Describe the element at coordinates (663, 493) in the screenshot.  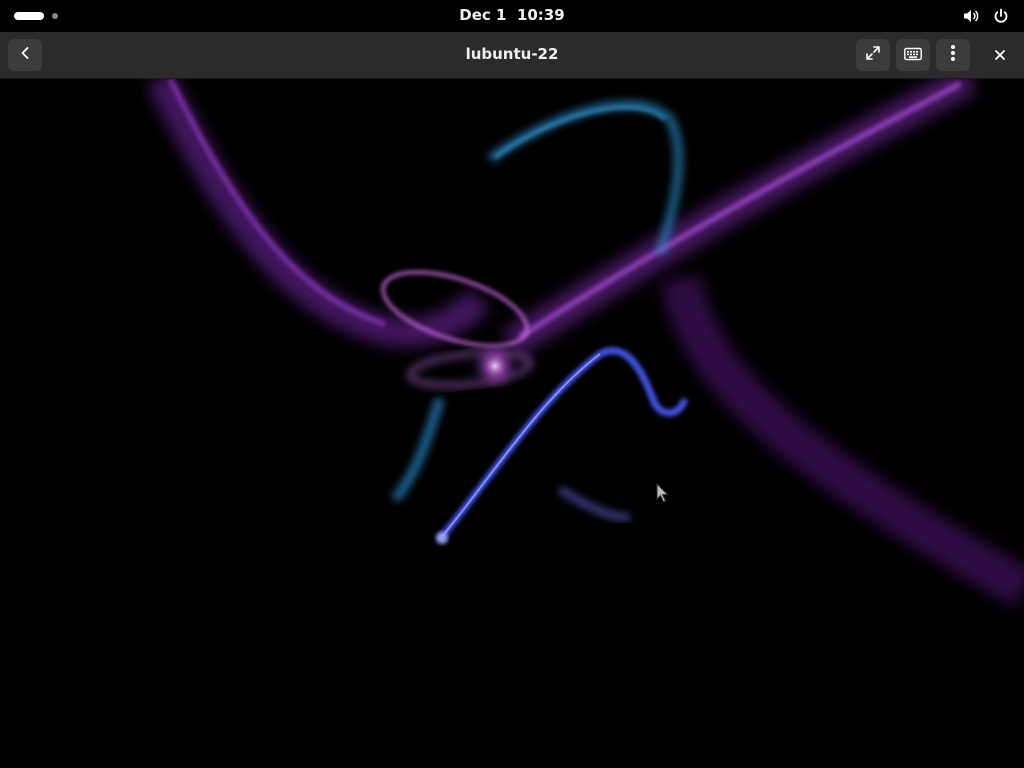
I see `mouse-cursor-icon` at that location.